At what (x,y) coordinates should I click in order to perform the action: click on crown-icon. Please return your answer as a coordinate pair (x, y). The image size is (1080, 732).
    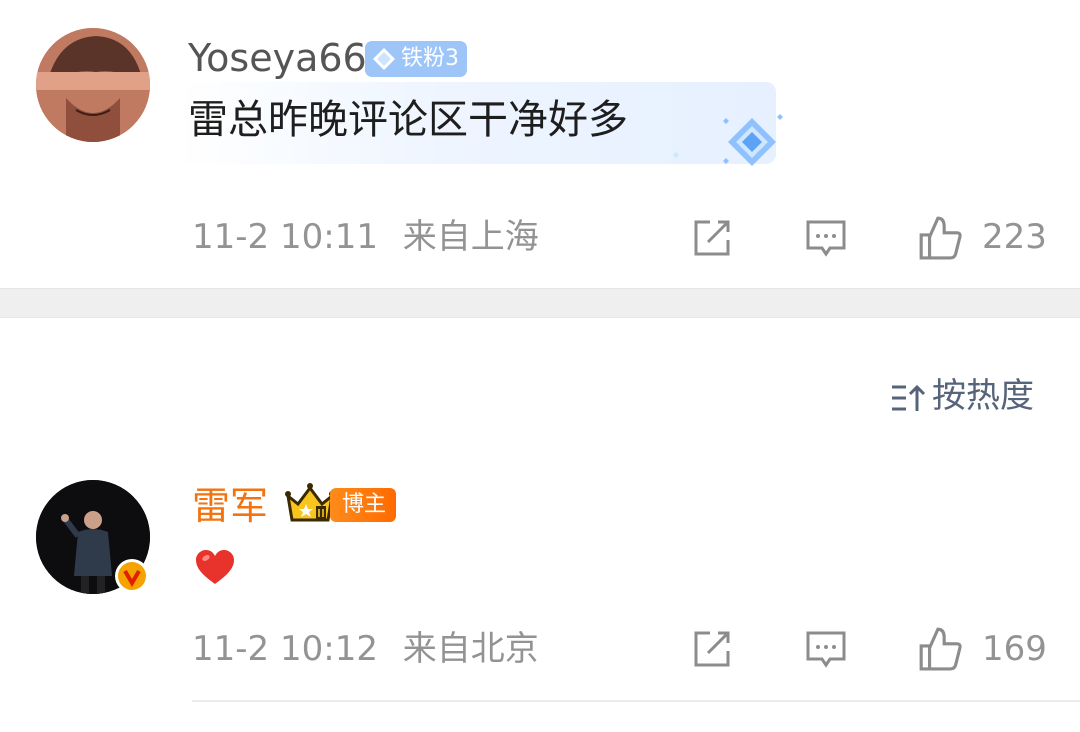
    Looking at the image, I should click on (310, 502).